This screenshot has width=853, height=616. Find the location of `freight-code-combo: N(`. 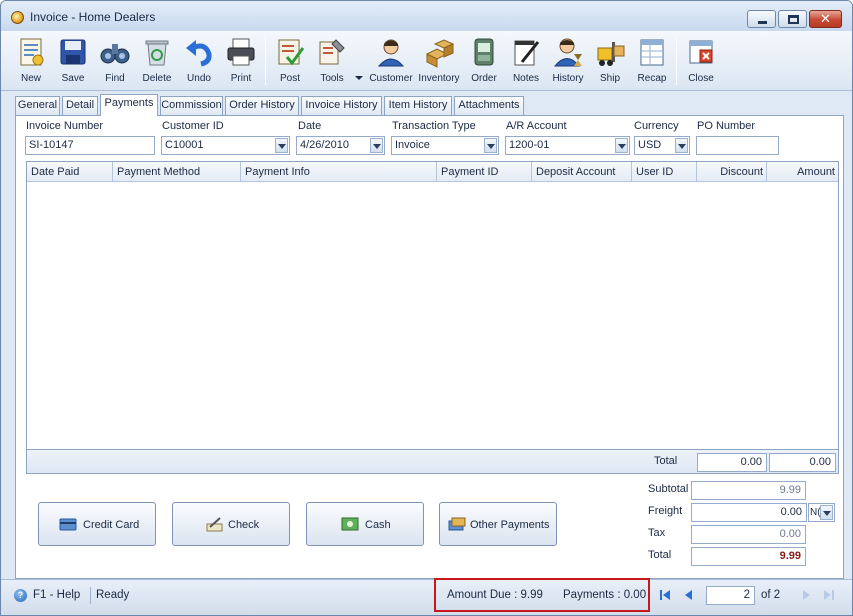

freight-code-combo: N( is located at coordinates (821, 512).